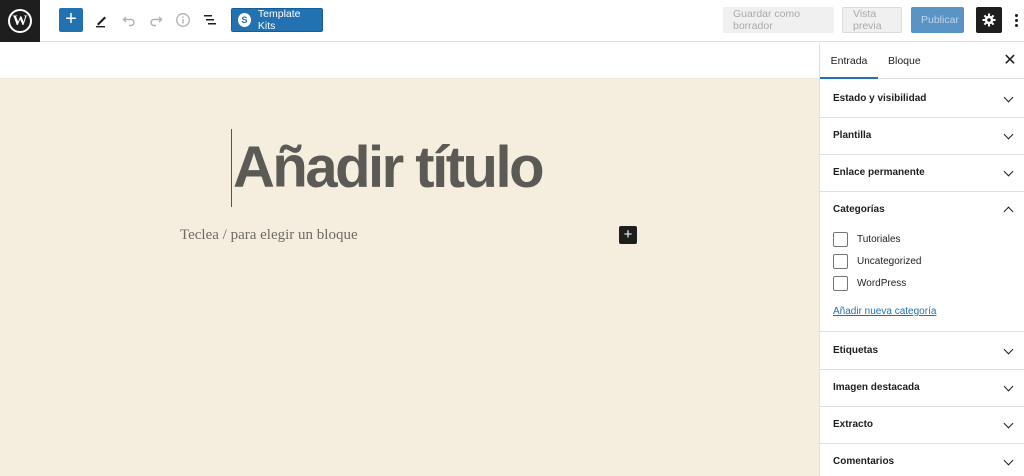 This screenshot has width=1024, height=476. Describe the element at coordinates (389, 168) in the screenshot. I see `post-title-input: Añadir título` at that location.